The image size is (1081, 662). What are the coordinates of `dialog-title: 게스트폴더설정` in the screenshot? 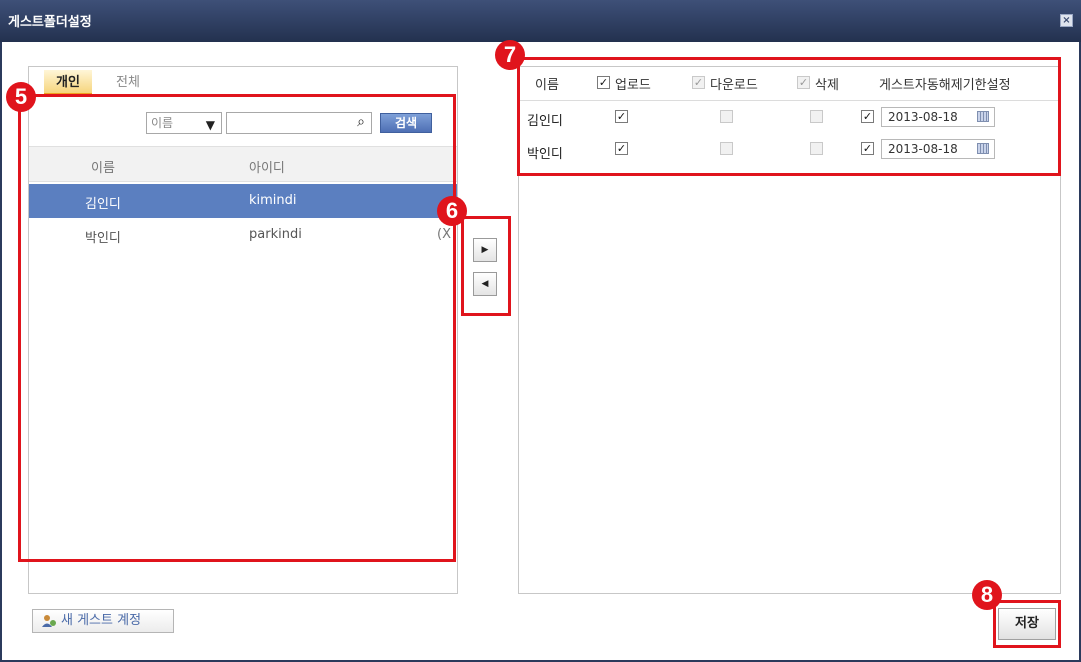 It's located at (50, 22).